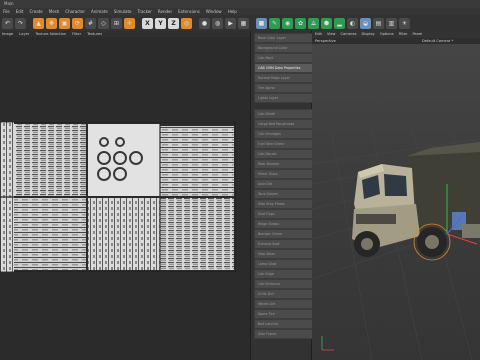 The image size is (480, 360). Describe the element at coordinates (261, 23) in the screenshot. I see `cube-icon: ■` at that location.